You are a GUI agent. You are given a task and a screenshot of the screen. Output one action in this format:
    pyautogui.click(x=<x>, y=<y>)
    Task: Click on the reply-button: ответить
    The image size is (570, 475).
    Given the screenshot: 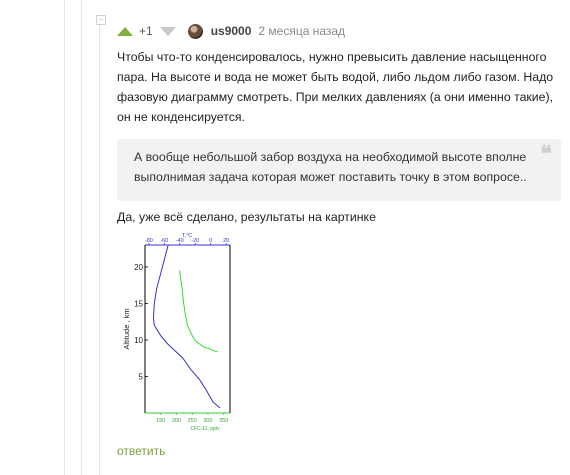 What is the action you would take?
    pyautogui.click(x=141, y=451)
    